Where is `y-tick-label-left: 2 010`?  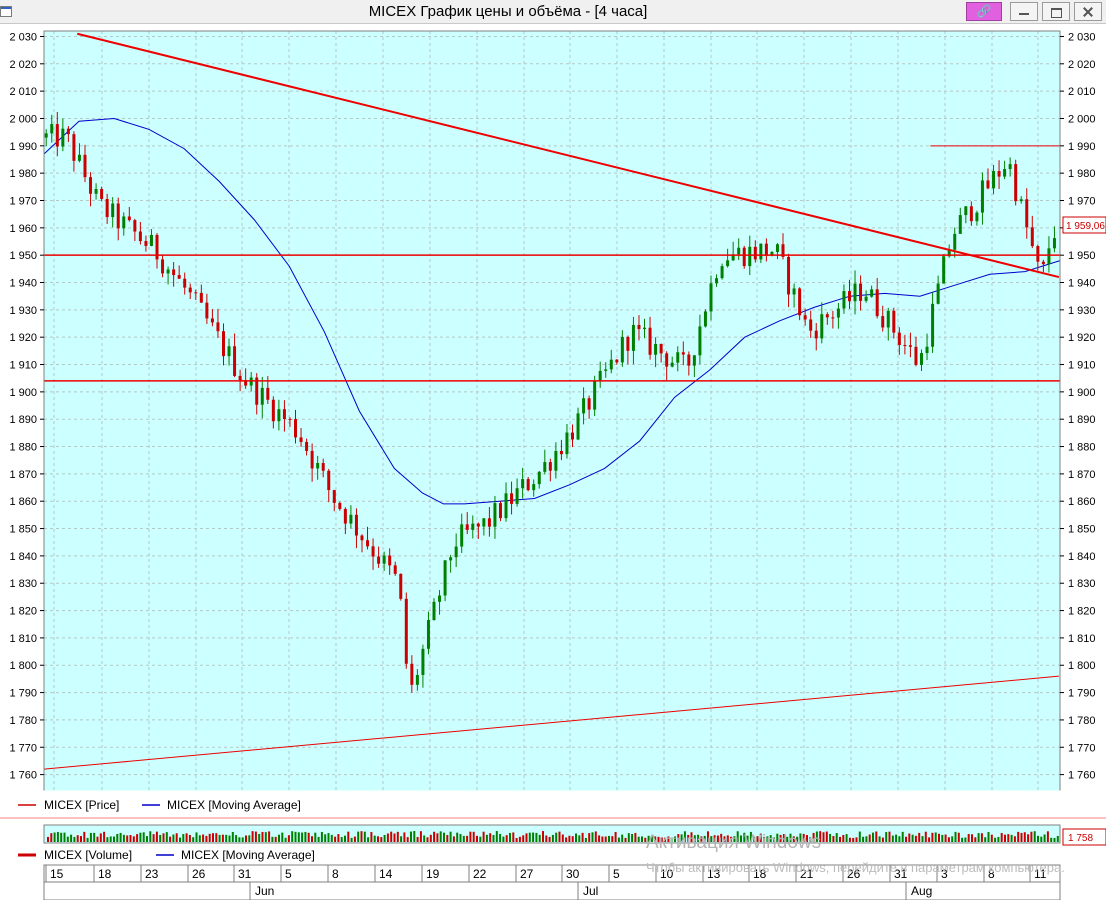 y-tick-label-left: 2 010 is located at coordinates (23, 92).